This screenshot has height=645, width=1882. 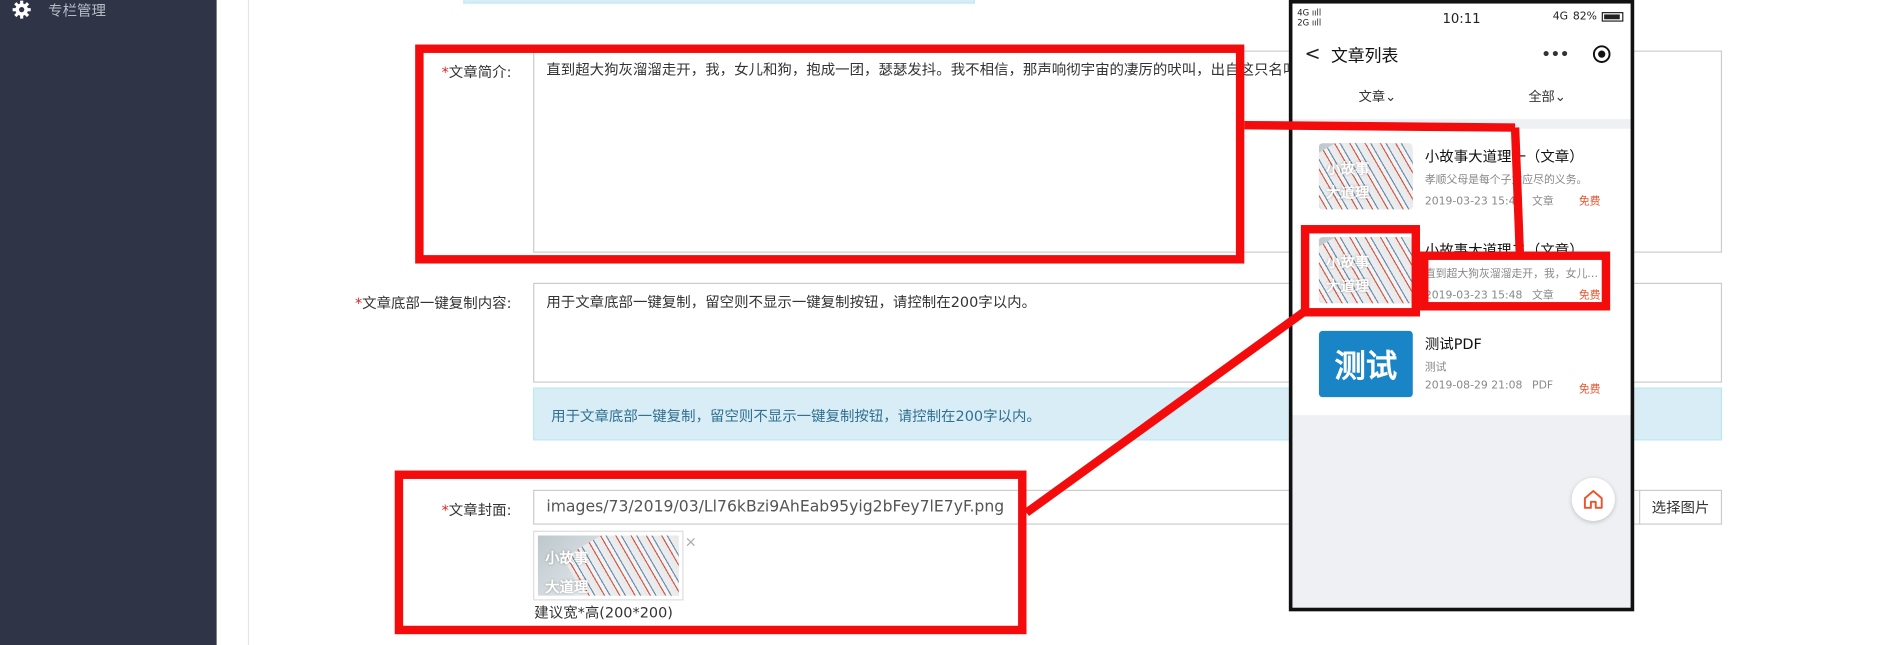 I want to click on status-bar: 4G ııll 2G ııll 10:11 4G 82%, so click(x=1461, y=18).